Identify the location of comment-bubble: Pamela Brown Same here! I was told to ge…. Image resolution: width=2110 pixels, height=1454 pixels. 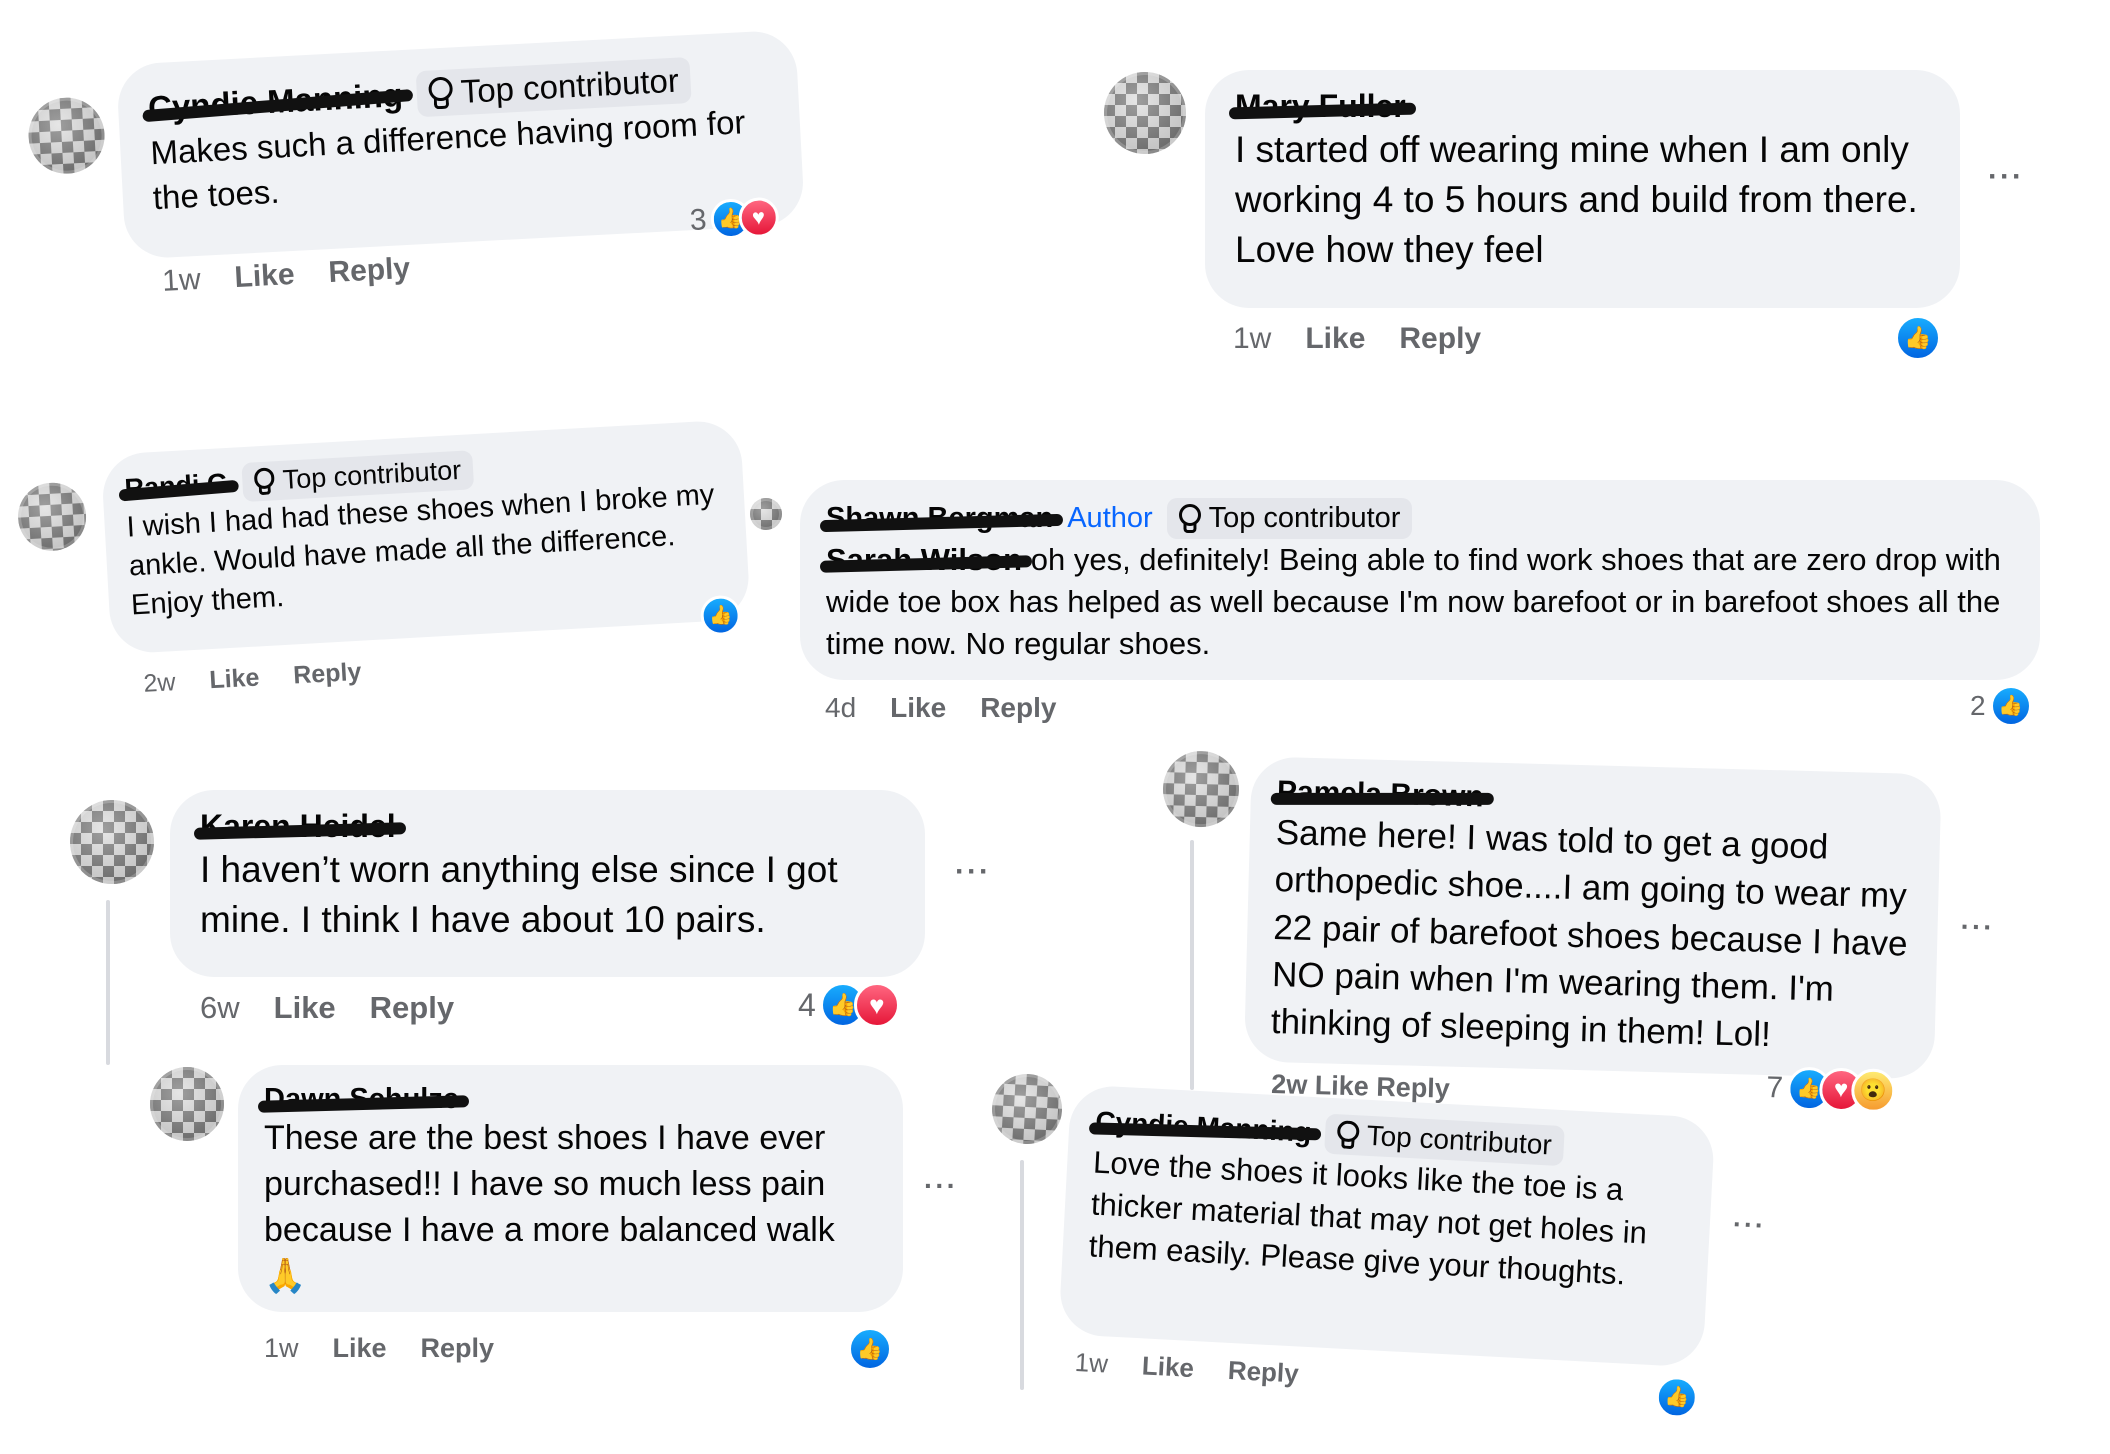
(1592, 918).